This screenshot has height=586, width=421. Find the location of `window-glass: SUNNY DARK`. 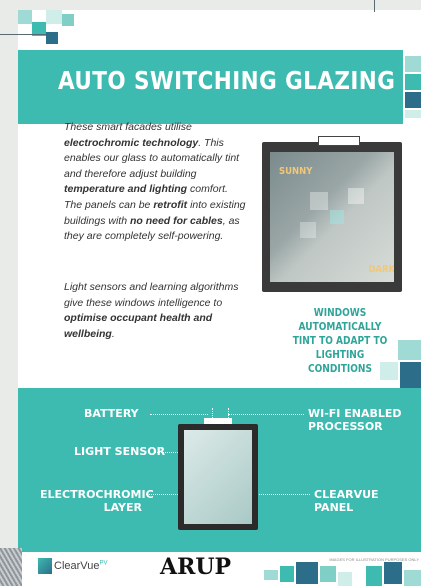

window-glass: SUNNY DARK is located at coordinates (332, 217).